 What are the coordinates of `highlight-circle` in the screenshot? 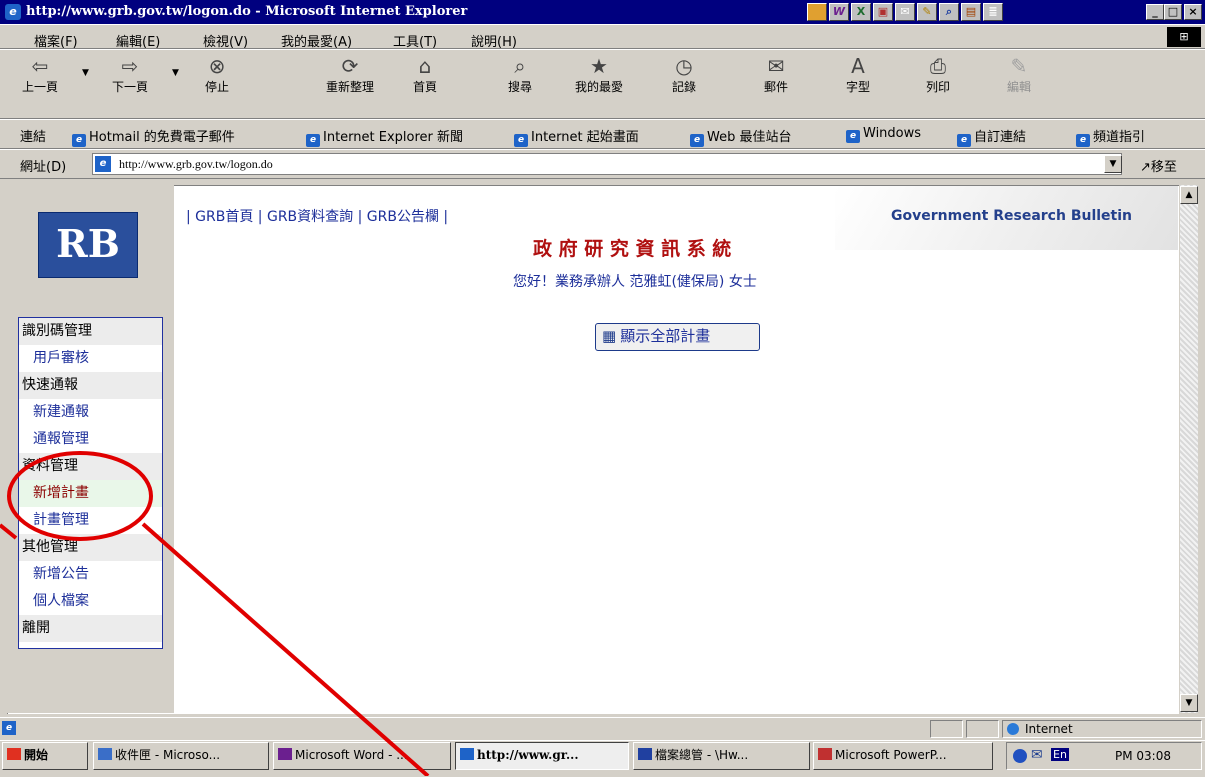 It's located at (80, 496).